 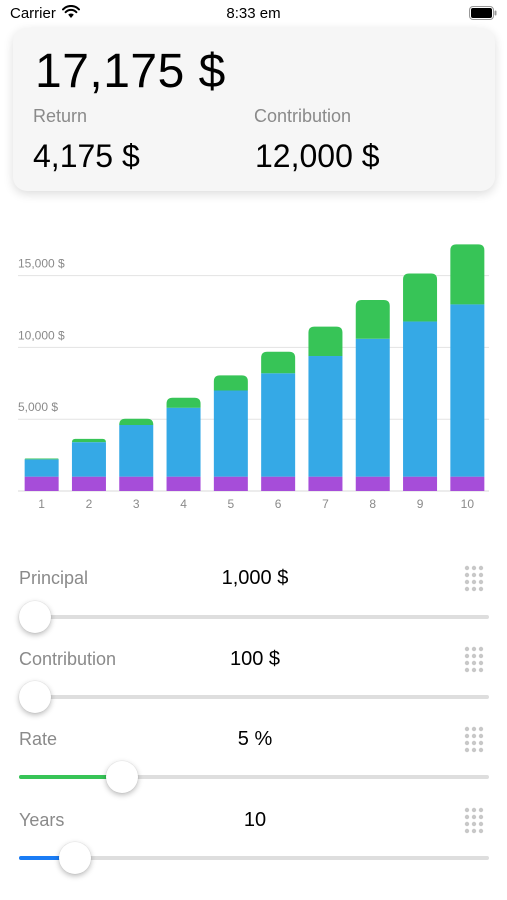 What do you see at coordinates (38, 739) in the screenshot?
I see `rate-label: Rate` at bounding box center [38, 739].